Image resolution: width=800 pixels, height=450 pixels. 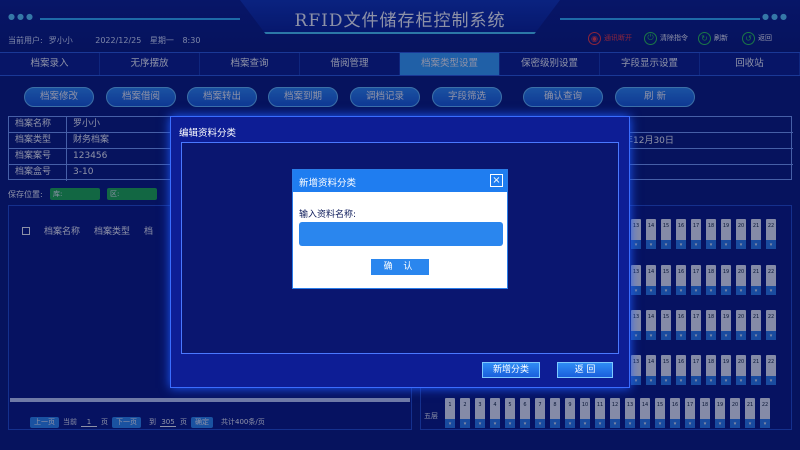 I want to click on new-dialog-title: 新增资料分类, so click(x=328, y=183).